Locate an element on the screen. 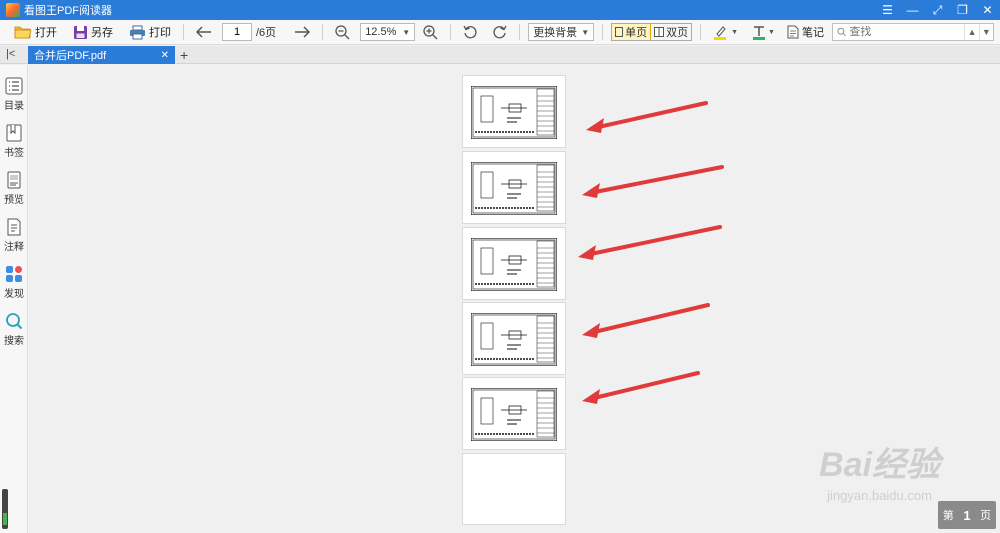 The image size is (1000, 533). zoom-in-button is located at coordinates (430, 32).